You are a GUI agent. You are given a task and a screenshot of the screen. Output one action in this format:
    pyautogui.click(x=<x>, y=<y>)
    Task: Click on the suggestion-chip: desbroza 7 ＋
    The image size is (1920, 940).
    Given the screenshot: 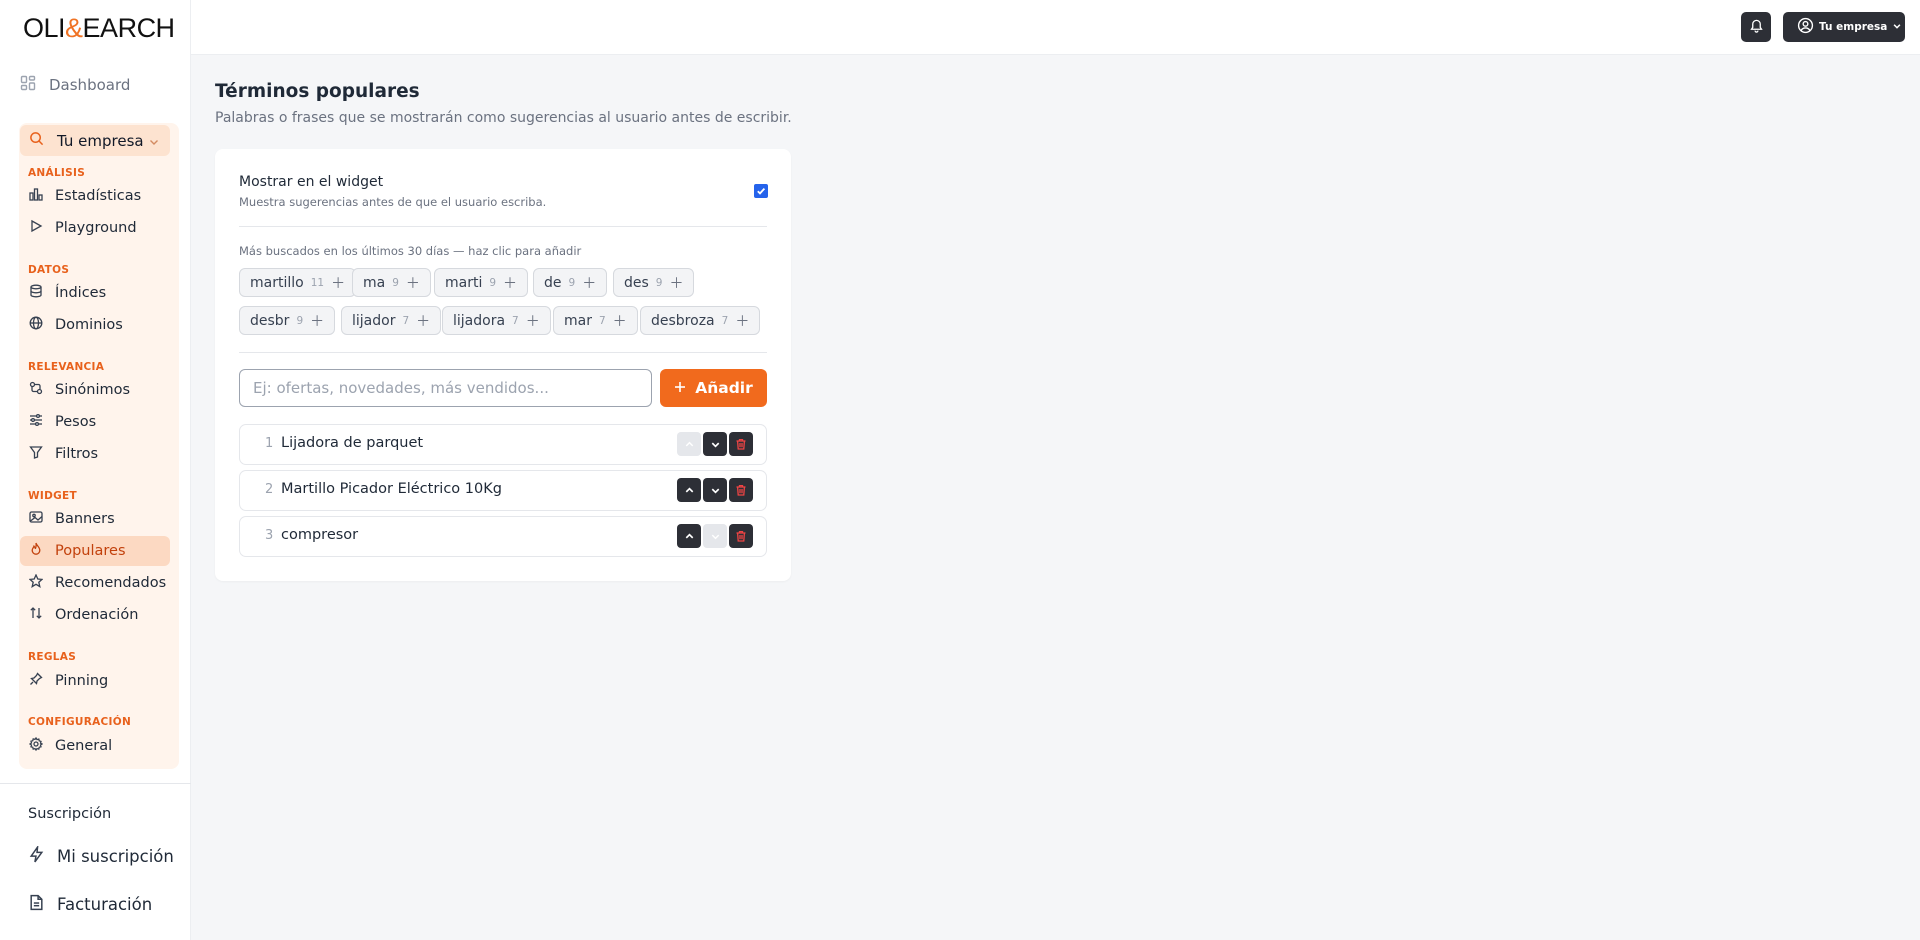 What is the action you would take?
    pyautogui.click(x=700, y=320)
    